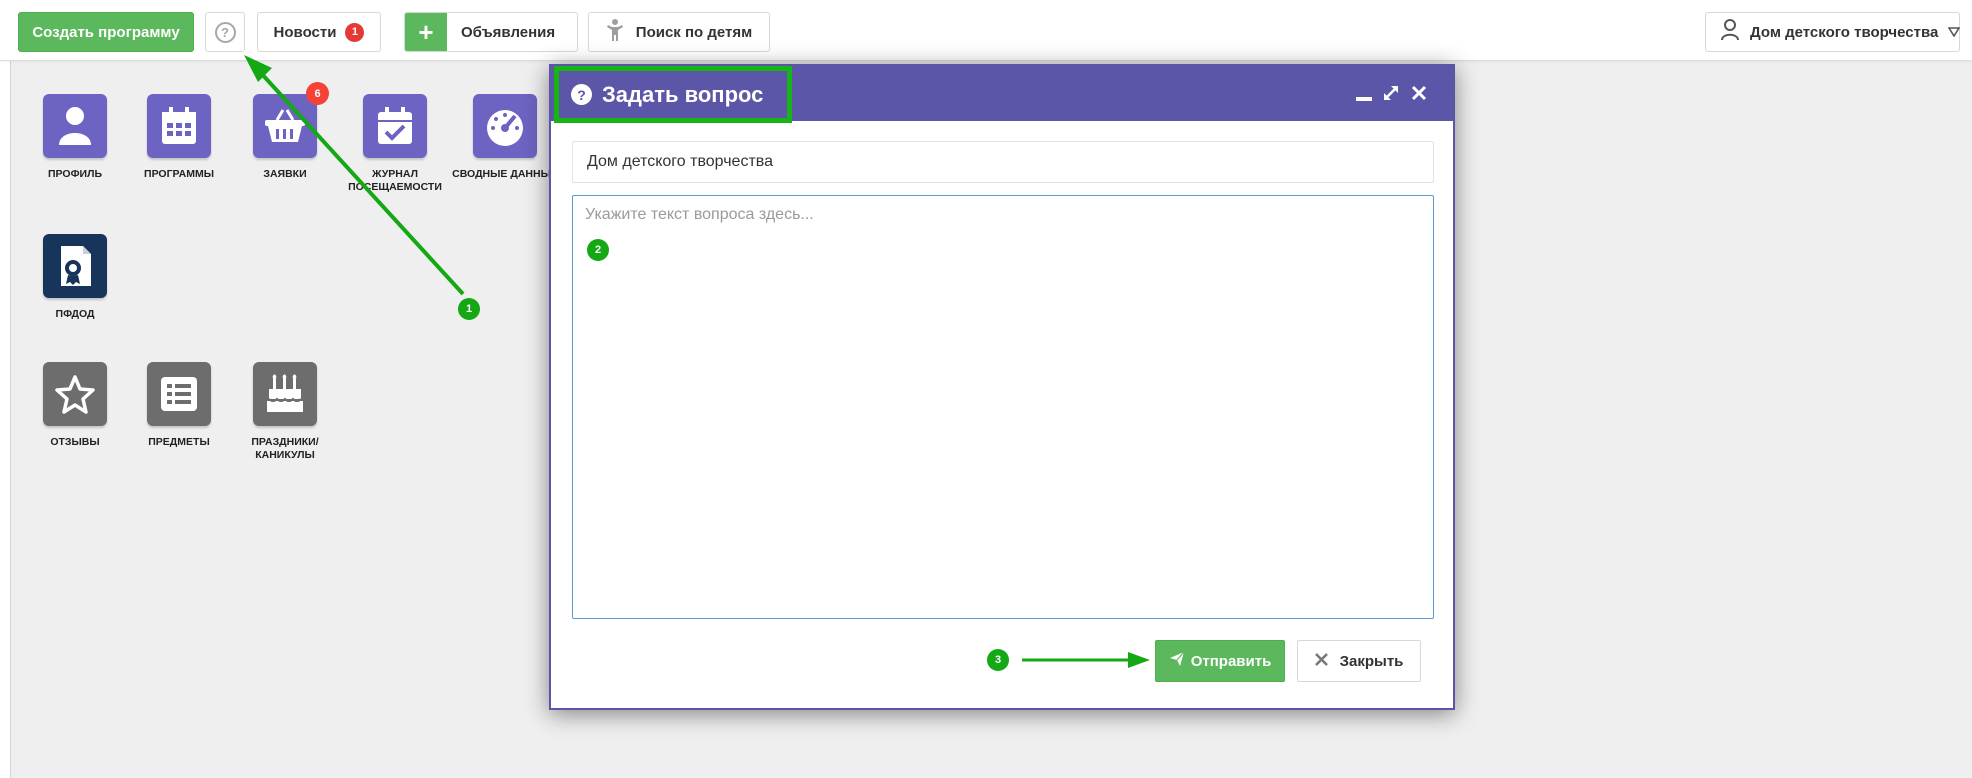 This screenshot has width=1972, height=778. Describe the element at coordinates (106, 32) in the screenshot. I see `create-program-button: Создать программу` at that location.